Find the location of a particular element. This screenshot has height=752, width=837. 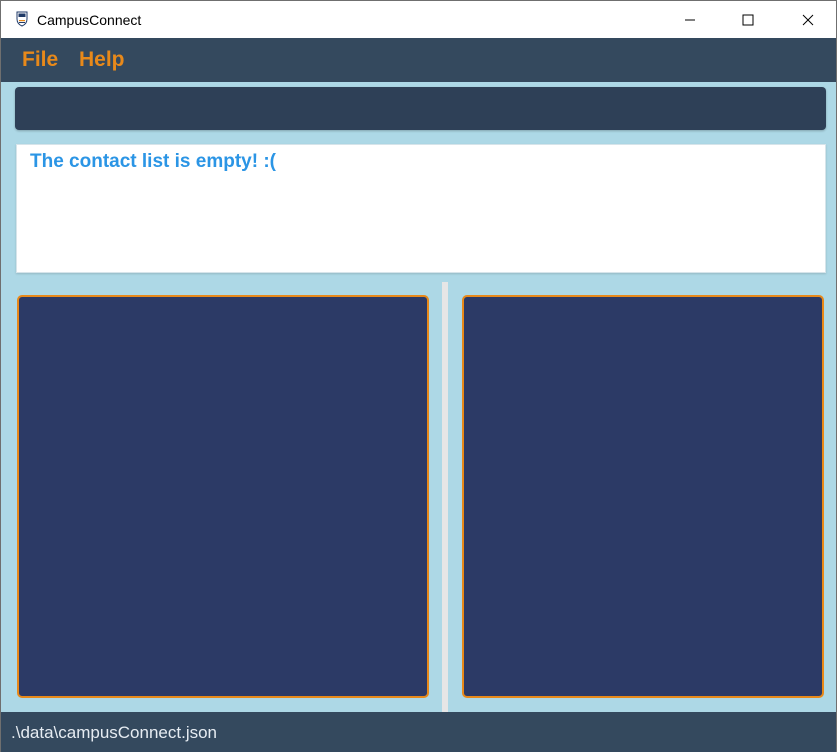

maximize-icon is located at coordinates (748, 19).